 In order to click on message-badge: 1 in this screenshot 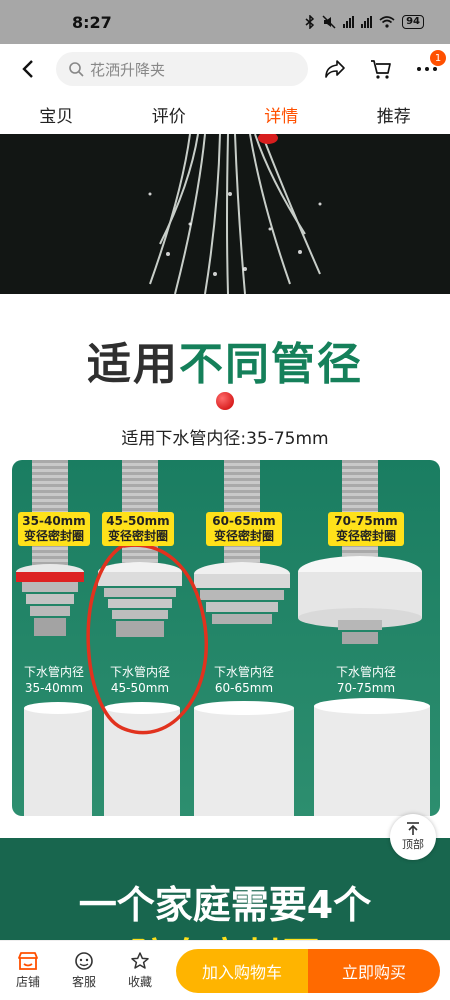, I will do `click(438, 58)`.